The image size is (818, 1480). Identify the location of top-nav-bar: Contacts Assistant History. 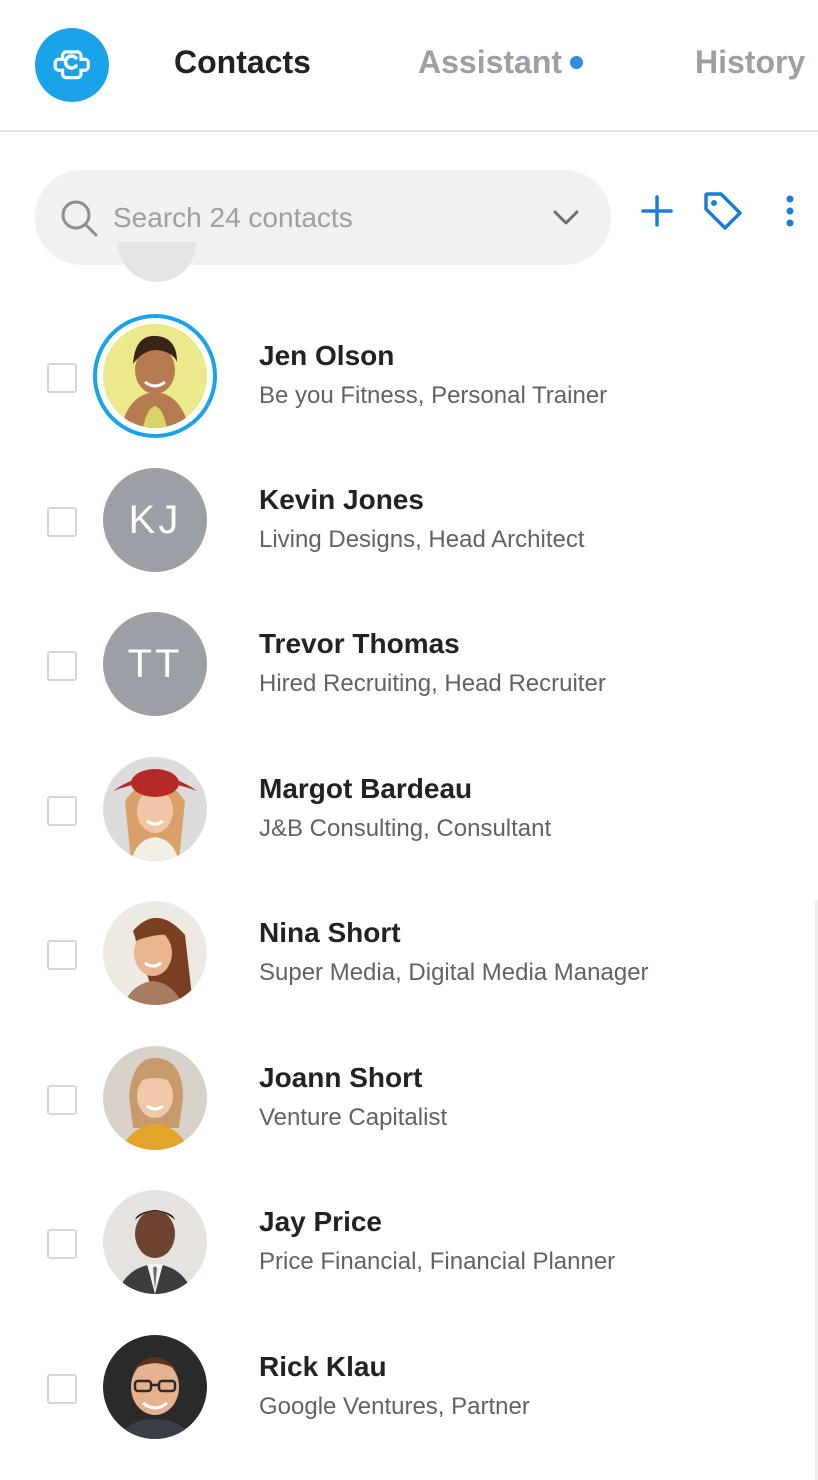
(409, 66).